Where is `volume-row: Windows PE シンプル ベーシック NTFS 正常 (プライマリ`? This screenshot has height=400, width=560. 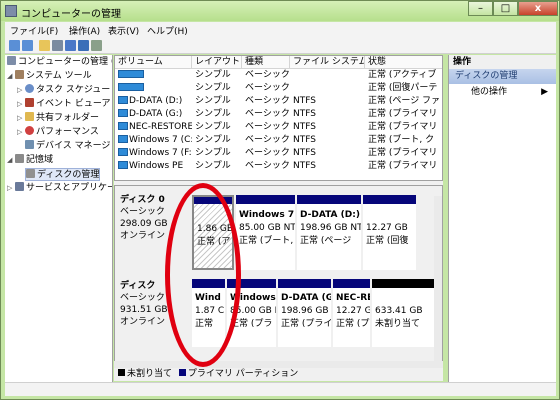
volume-row: Windows PE シンプル ベーシック NTFS 正常 (プライマリ is located at coordinates (278, 166).